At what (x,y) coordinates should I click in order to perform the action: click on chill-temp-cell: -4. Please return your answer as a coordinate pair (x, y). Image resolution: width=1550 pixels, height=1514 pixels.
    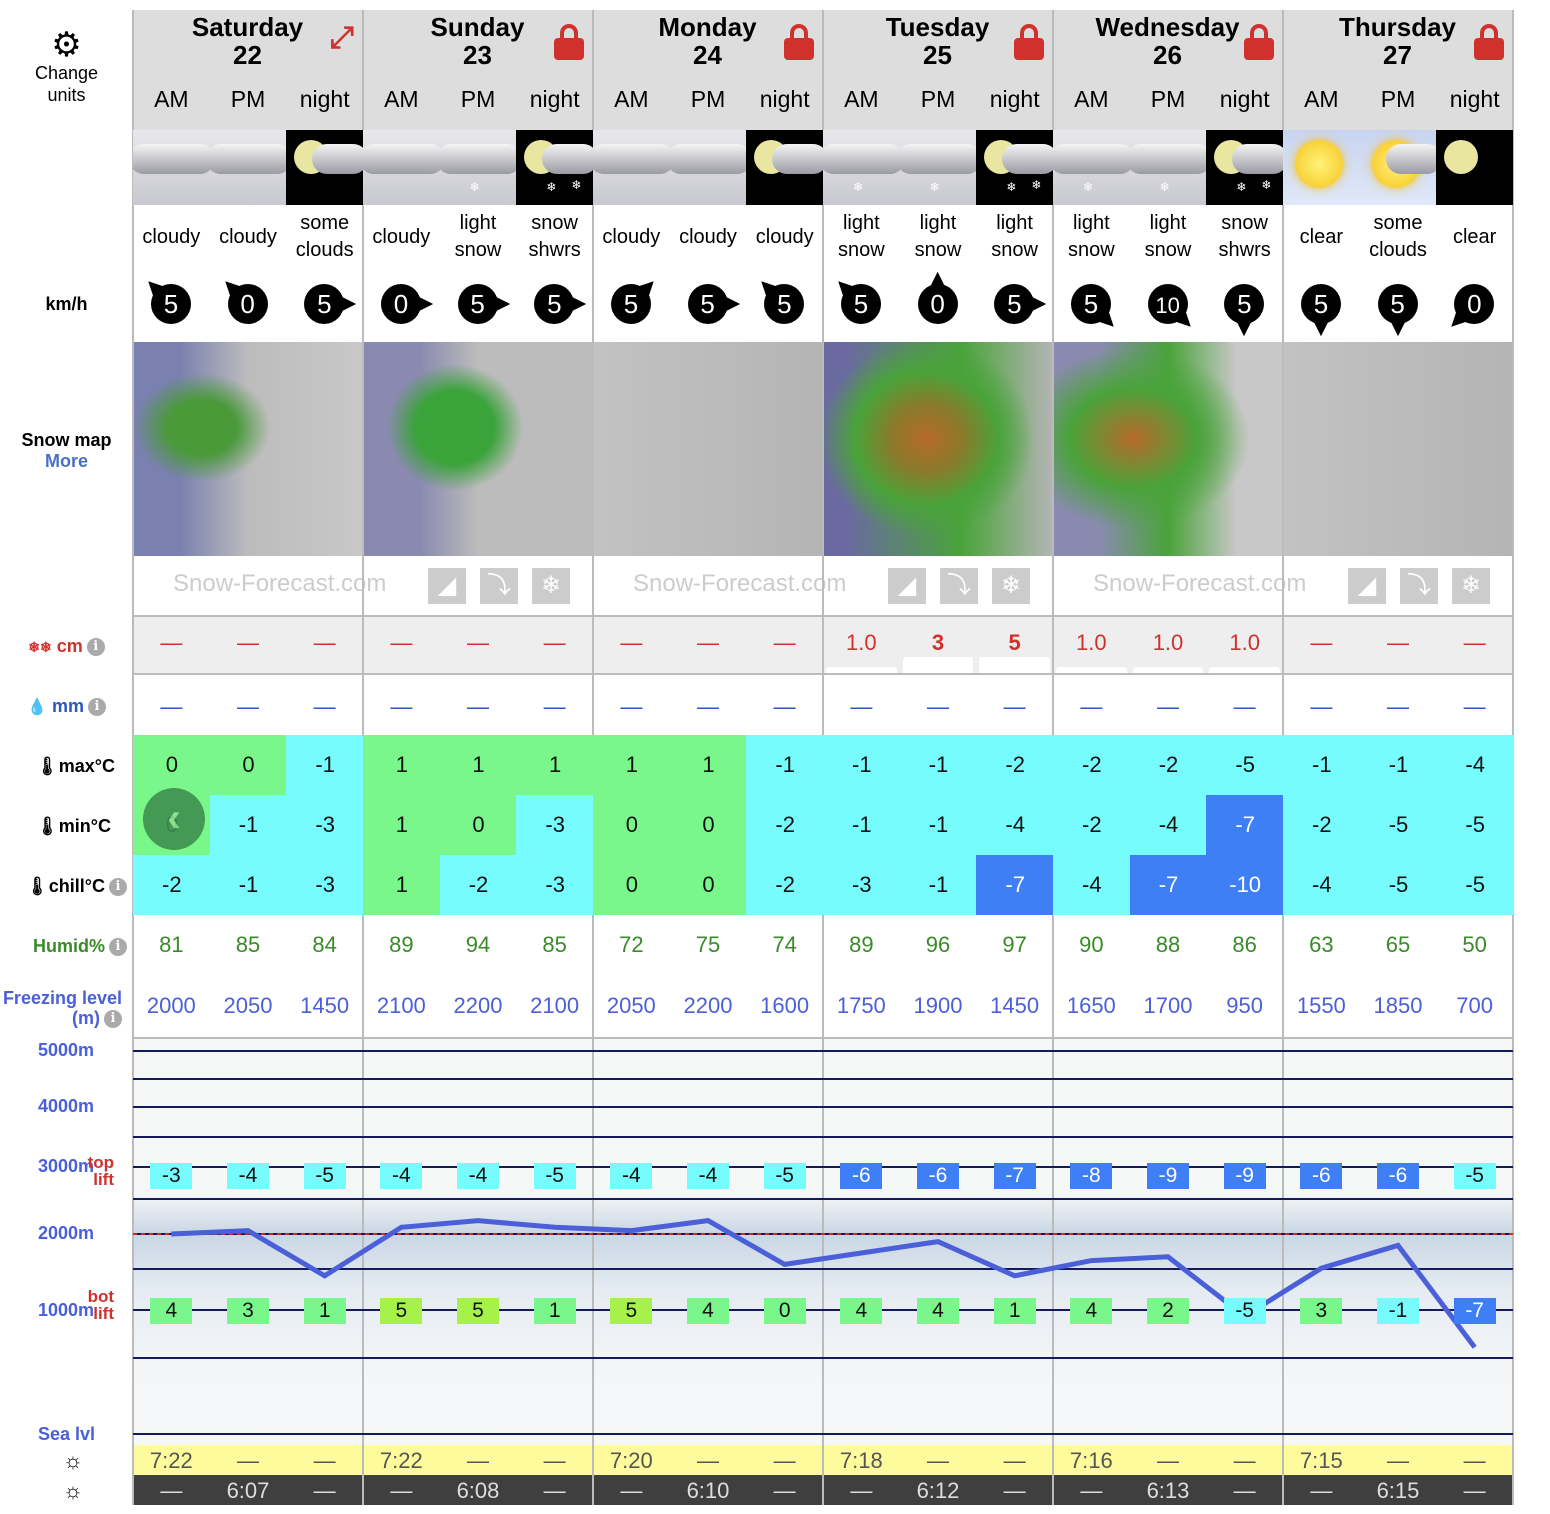
    Looking at the image, I should click on (1092, 885).